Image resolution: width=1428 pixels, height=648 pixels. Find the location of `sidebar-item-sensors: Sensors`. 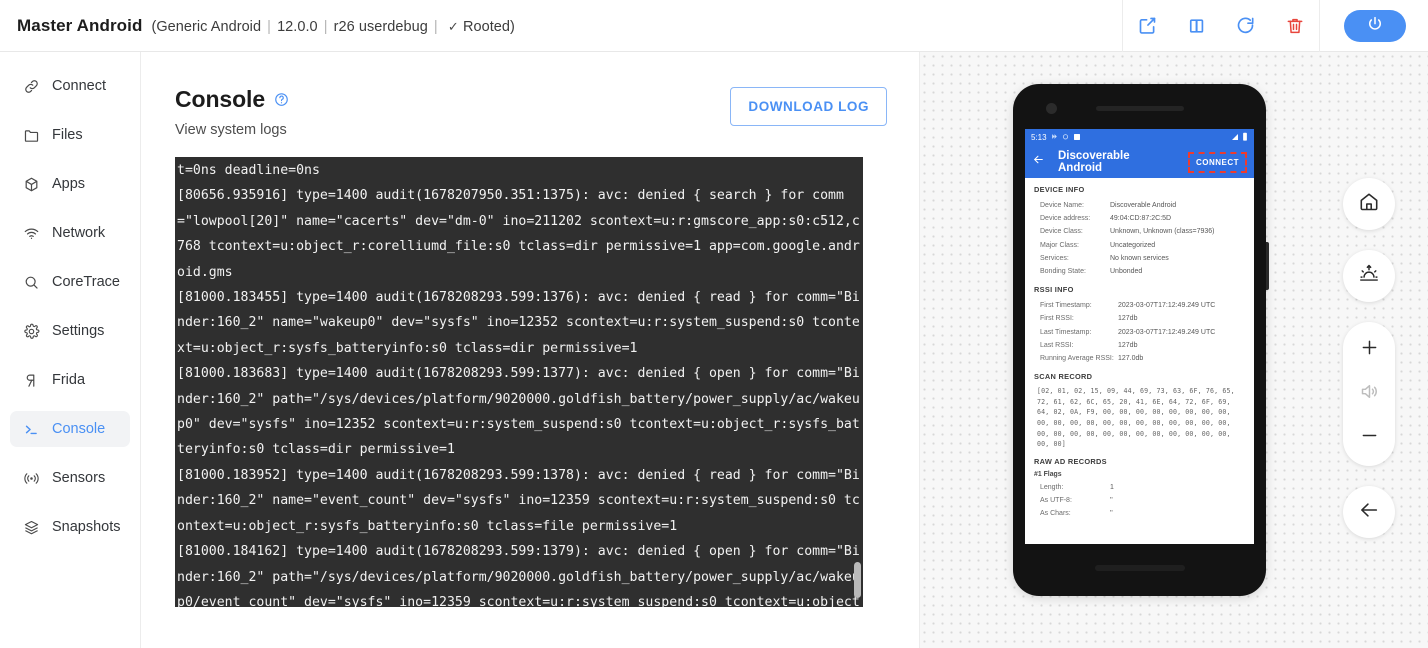

sidebar-item-sensors: Sensors is located at coordinates (70, 478).